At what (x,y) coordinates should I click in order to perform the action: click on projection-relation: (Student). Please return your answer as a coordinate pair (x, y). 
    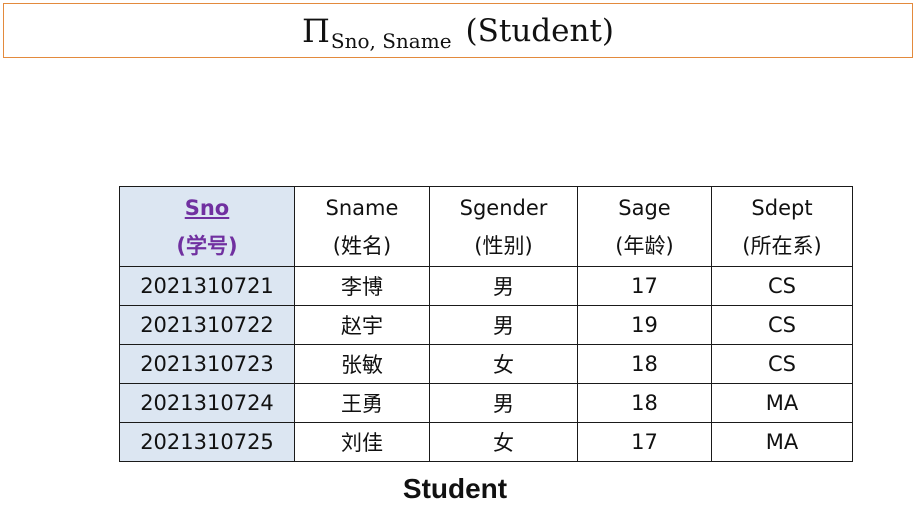
    Looking at the image, I should click on (540, 30).